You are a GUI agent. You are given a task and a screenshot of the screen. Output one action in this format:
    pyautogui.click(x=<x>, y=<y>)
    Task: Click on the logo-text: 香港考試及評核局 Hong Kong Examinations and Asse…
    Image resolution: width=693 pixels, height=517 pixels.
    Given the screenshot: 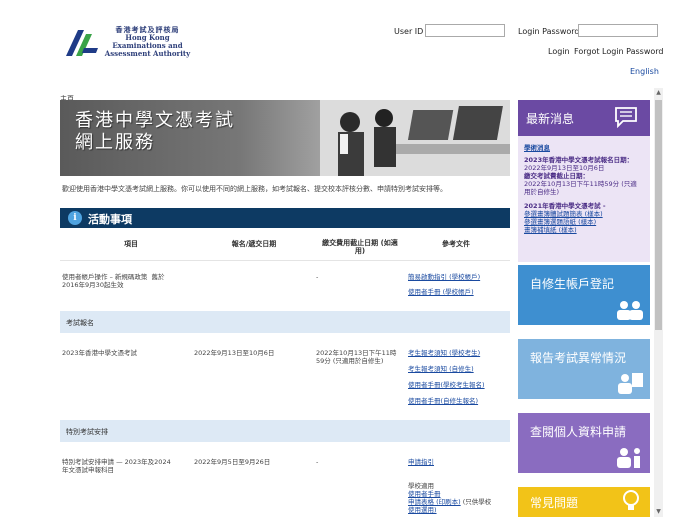 What is the action you would take?
    pyautogui.click(x=147, y=41)
    